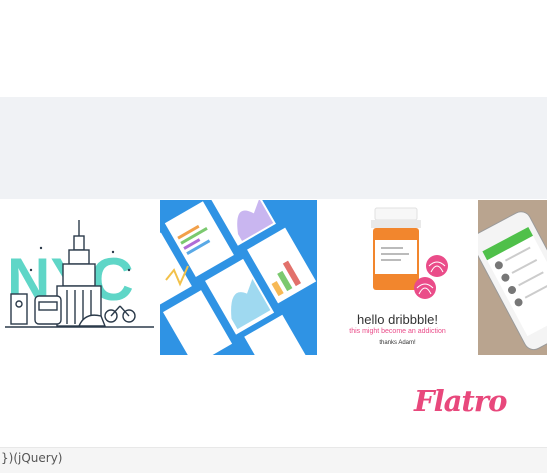 Image resolution: width=547 pixels, height=473 pixels. I want to click on shot-subtitle: this might become an addiction, so click(397, 331).